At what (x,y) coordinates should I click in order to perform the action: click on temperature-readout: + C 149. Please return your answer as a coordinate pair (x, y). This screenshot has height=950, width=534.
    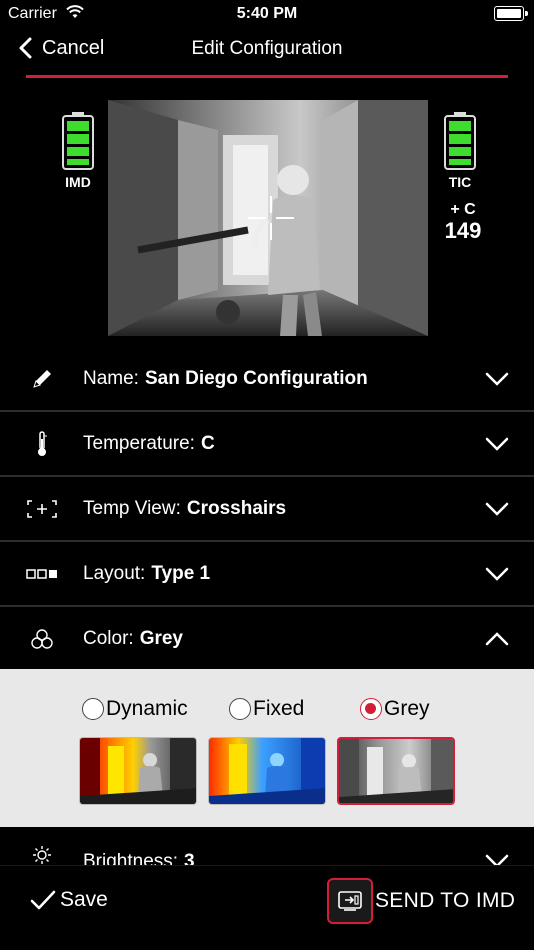
    Looking at the image, I should click on (463, 222).